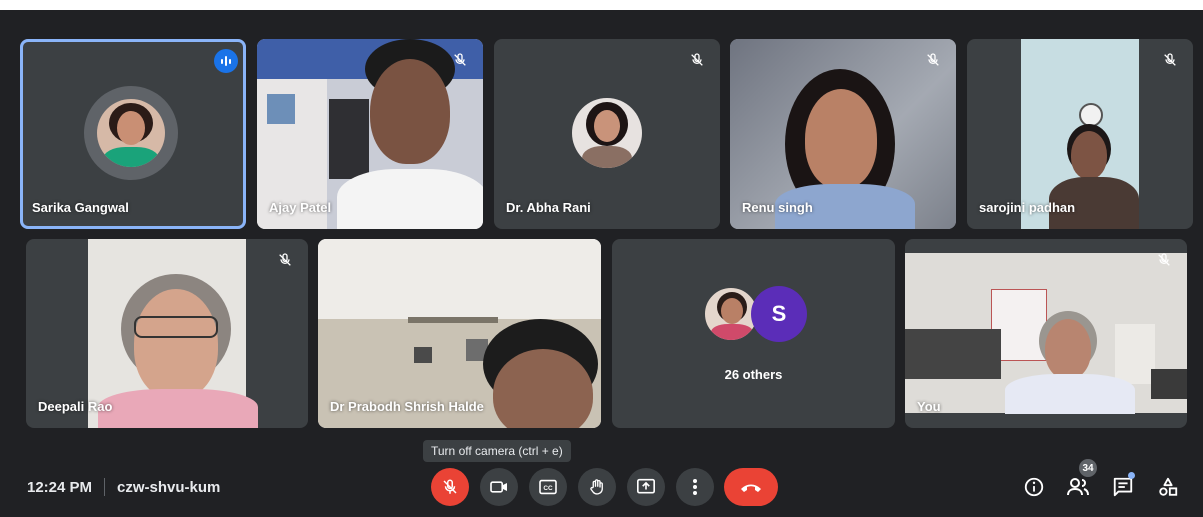  I want to click on leave-call-button, so click(751, 487).